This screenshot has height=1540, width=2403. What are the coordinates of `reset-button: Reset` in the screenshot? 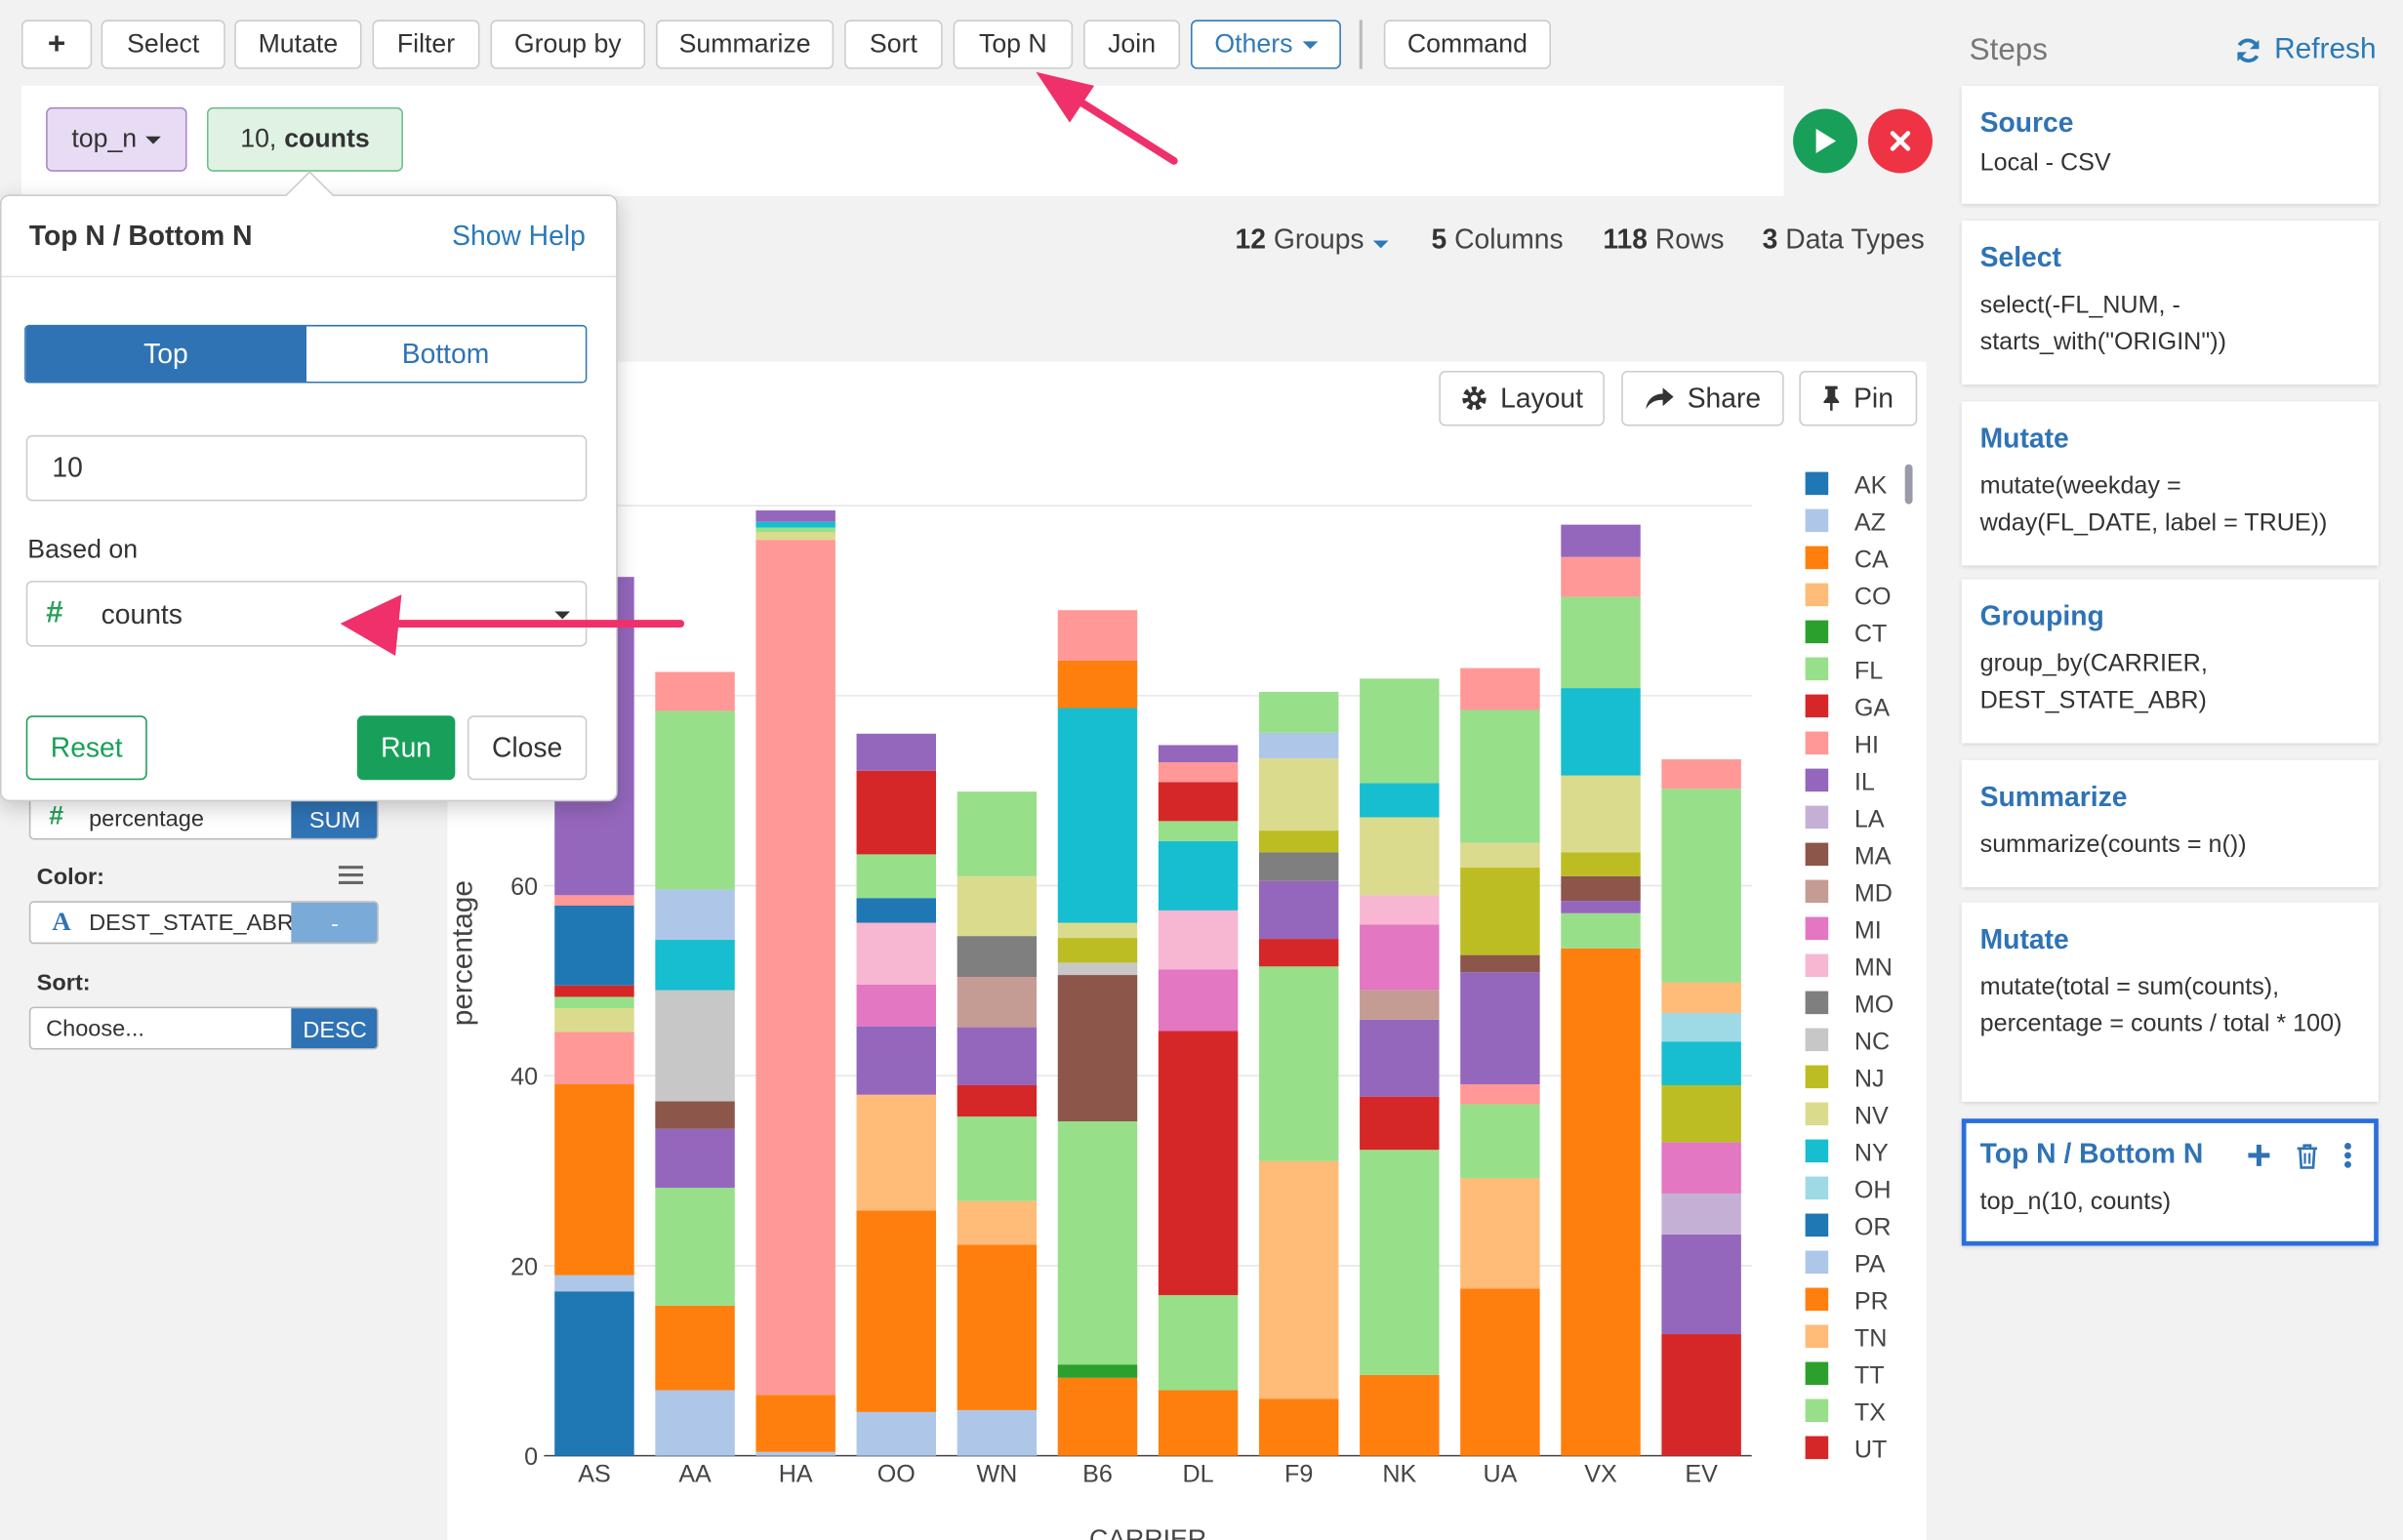 It's located at (86, 748).